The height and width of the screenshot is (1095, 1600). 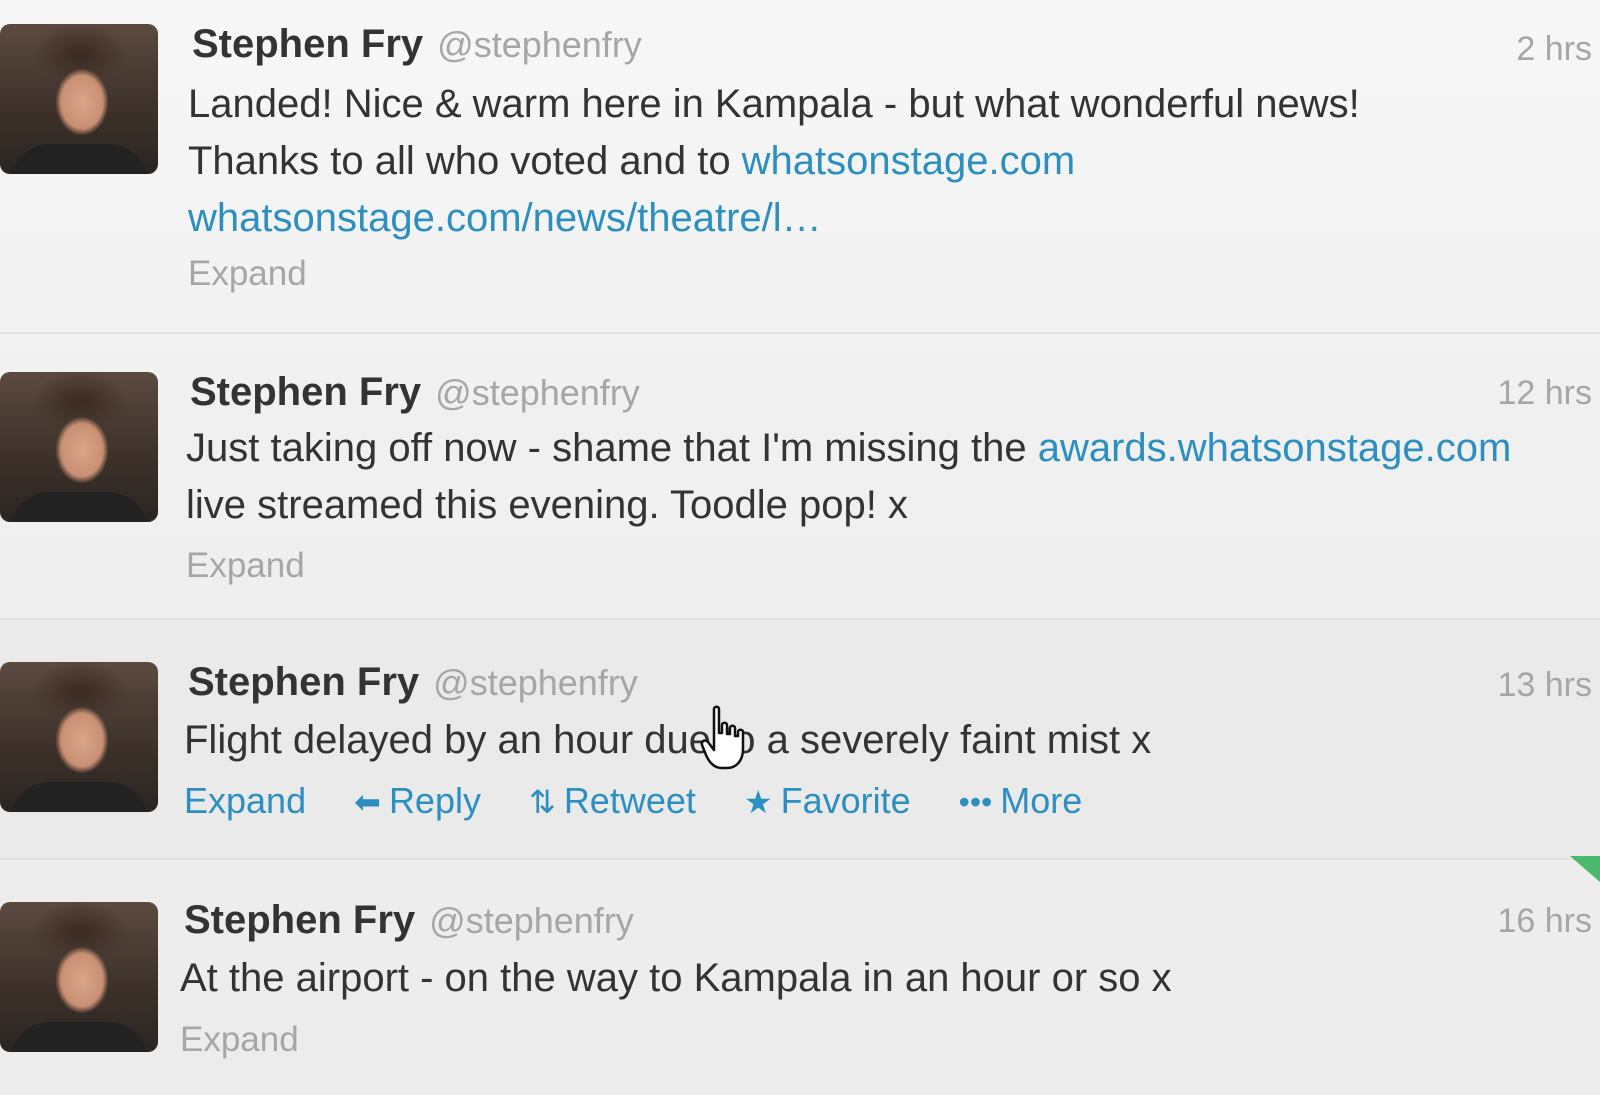 I want to click on more-label: More, so click(x=1041, y=800).